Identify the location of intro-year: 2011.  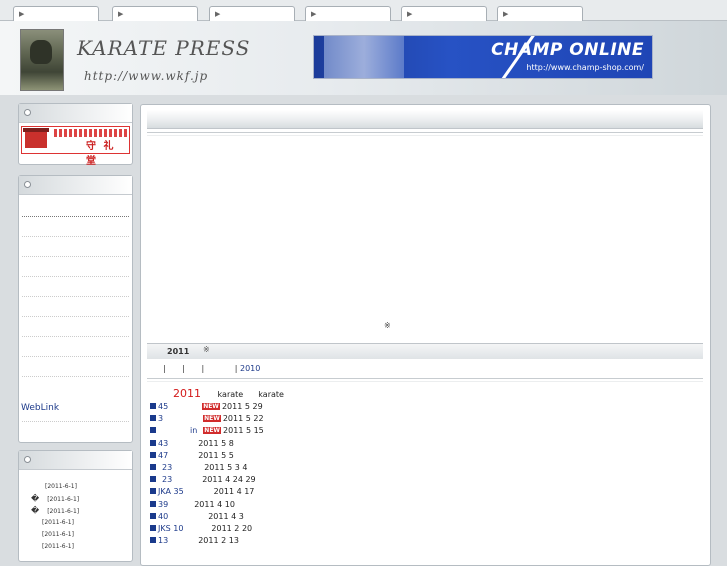
(187, 393).